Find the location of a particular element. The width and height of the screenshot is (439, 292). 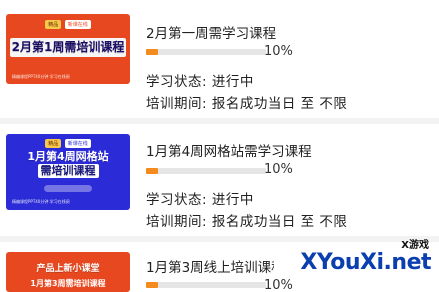

course-thumbnail: 产品上新小课堂 1月第3周需培训课程 is located at coordinates (68, 272).